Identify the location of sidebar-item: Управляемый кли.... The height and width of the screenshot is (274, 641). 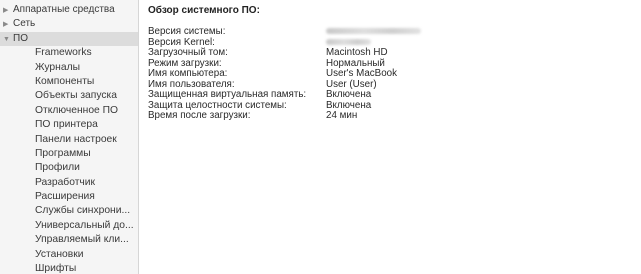
(69, 240).